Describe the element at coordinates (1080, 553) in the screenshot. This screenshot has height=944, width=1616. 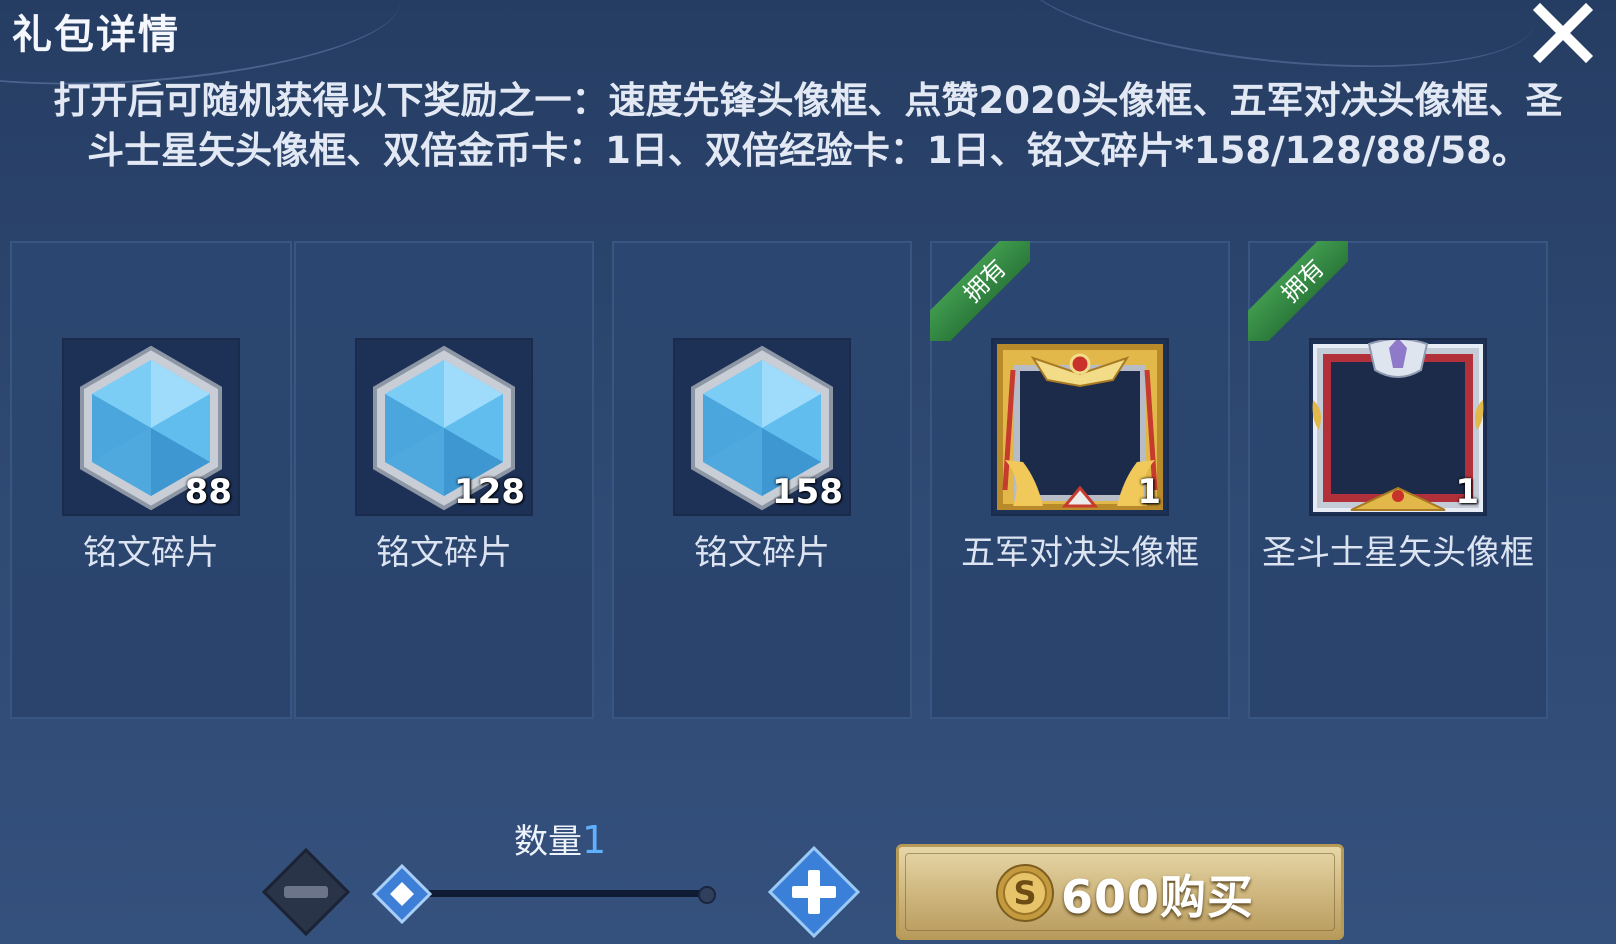
I see `reward-name: 五军对决头像框` at that location.